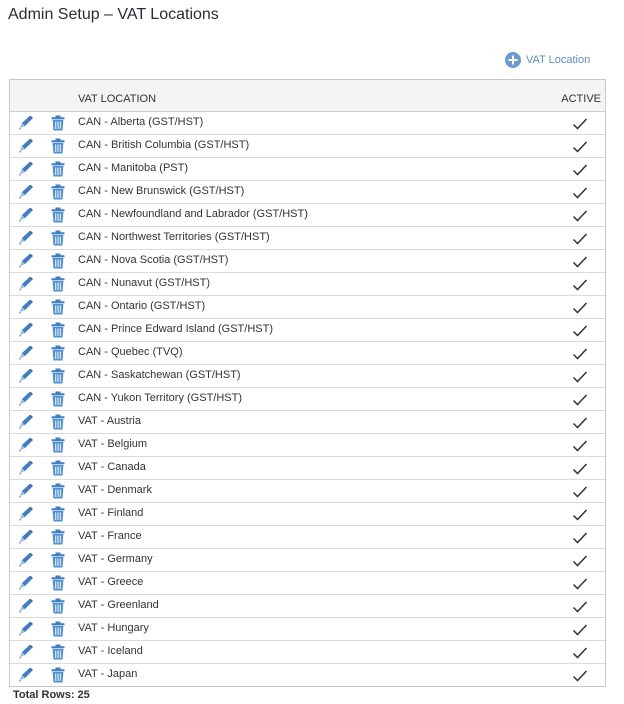 This screenshot has height=704, width=624. Describe the element at coordinates (547, 60) in the screenshot. I see `add-vat-location-button: VAT Location` at that location.